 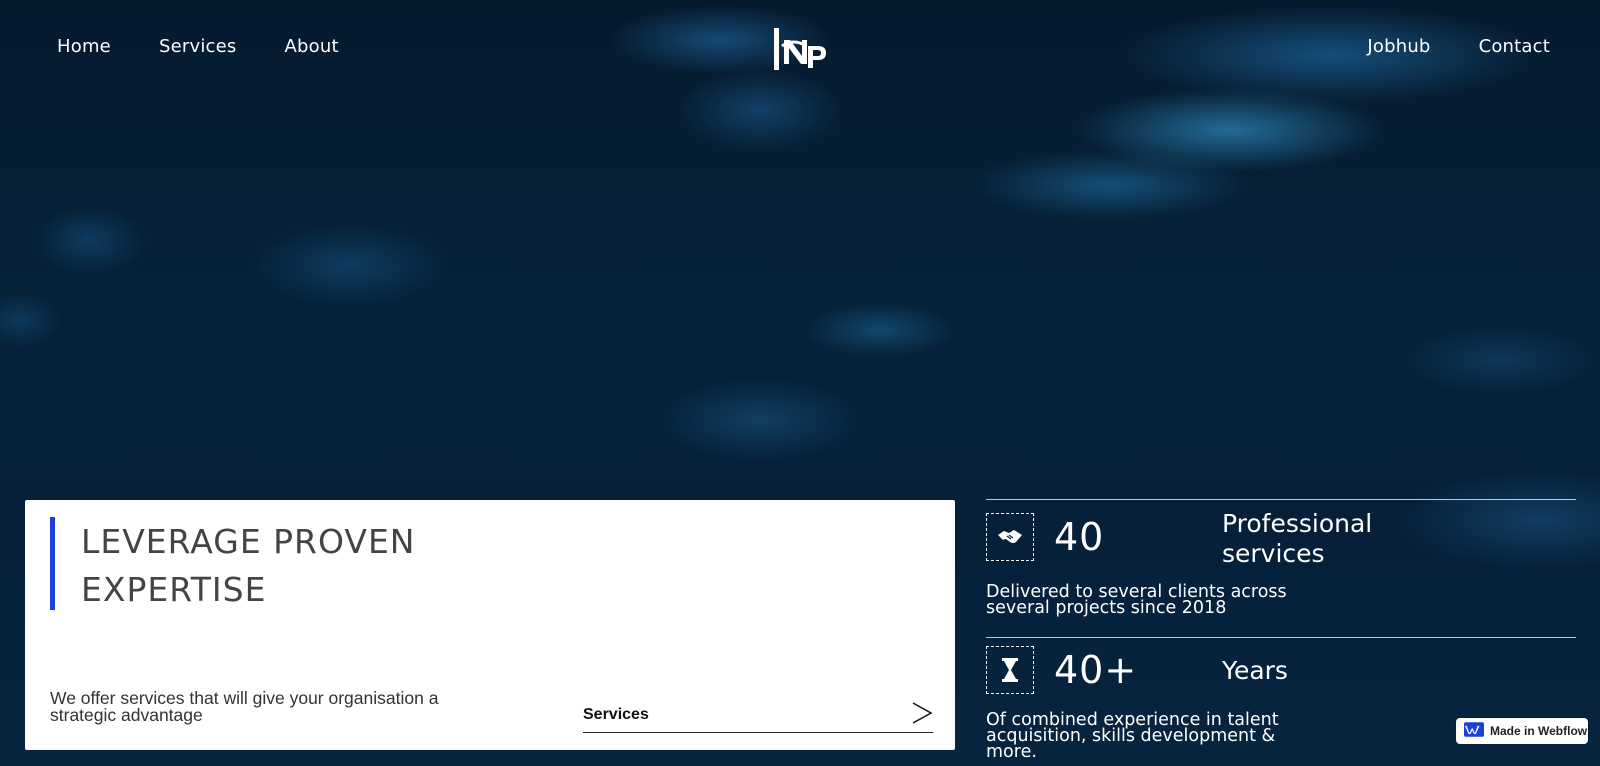 I want to click on nav-about-link: About, so click(x=311, y=46).